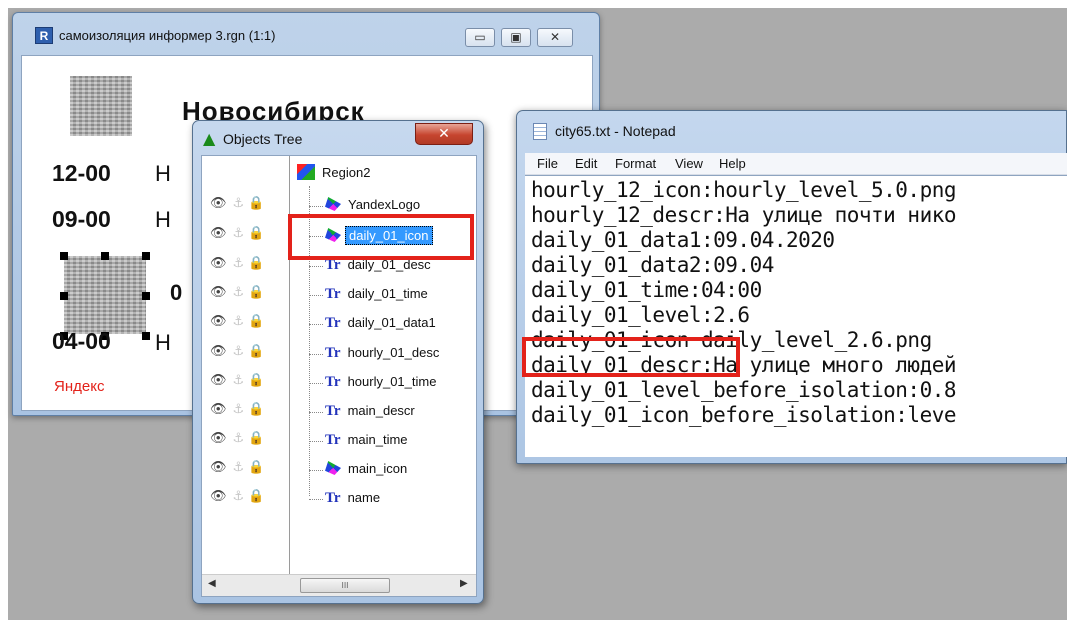  Describe the element at coordinates (384, 204) in the screenshot. I see `tree-item-label: YandexLogo` at that location.